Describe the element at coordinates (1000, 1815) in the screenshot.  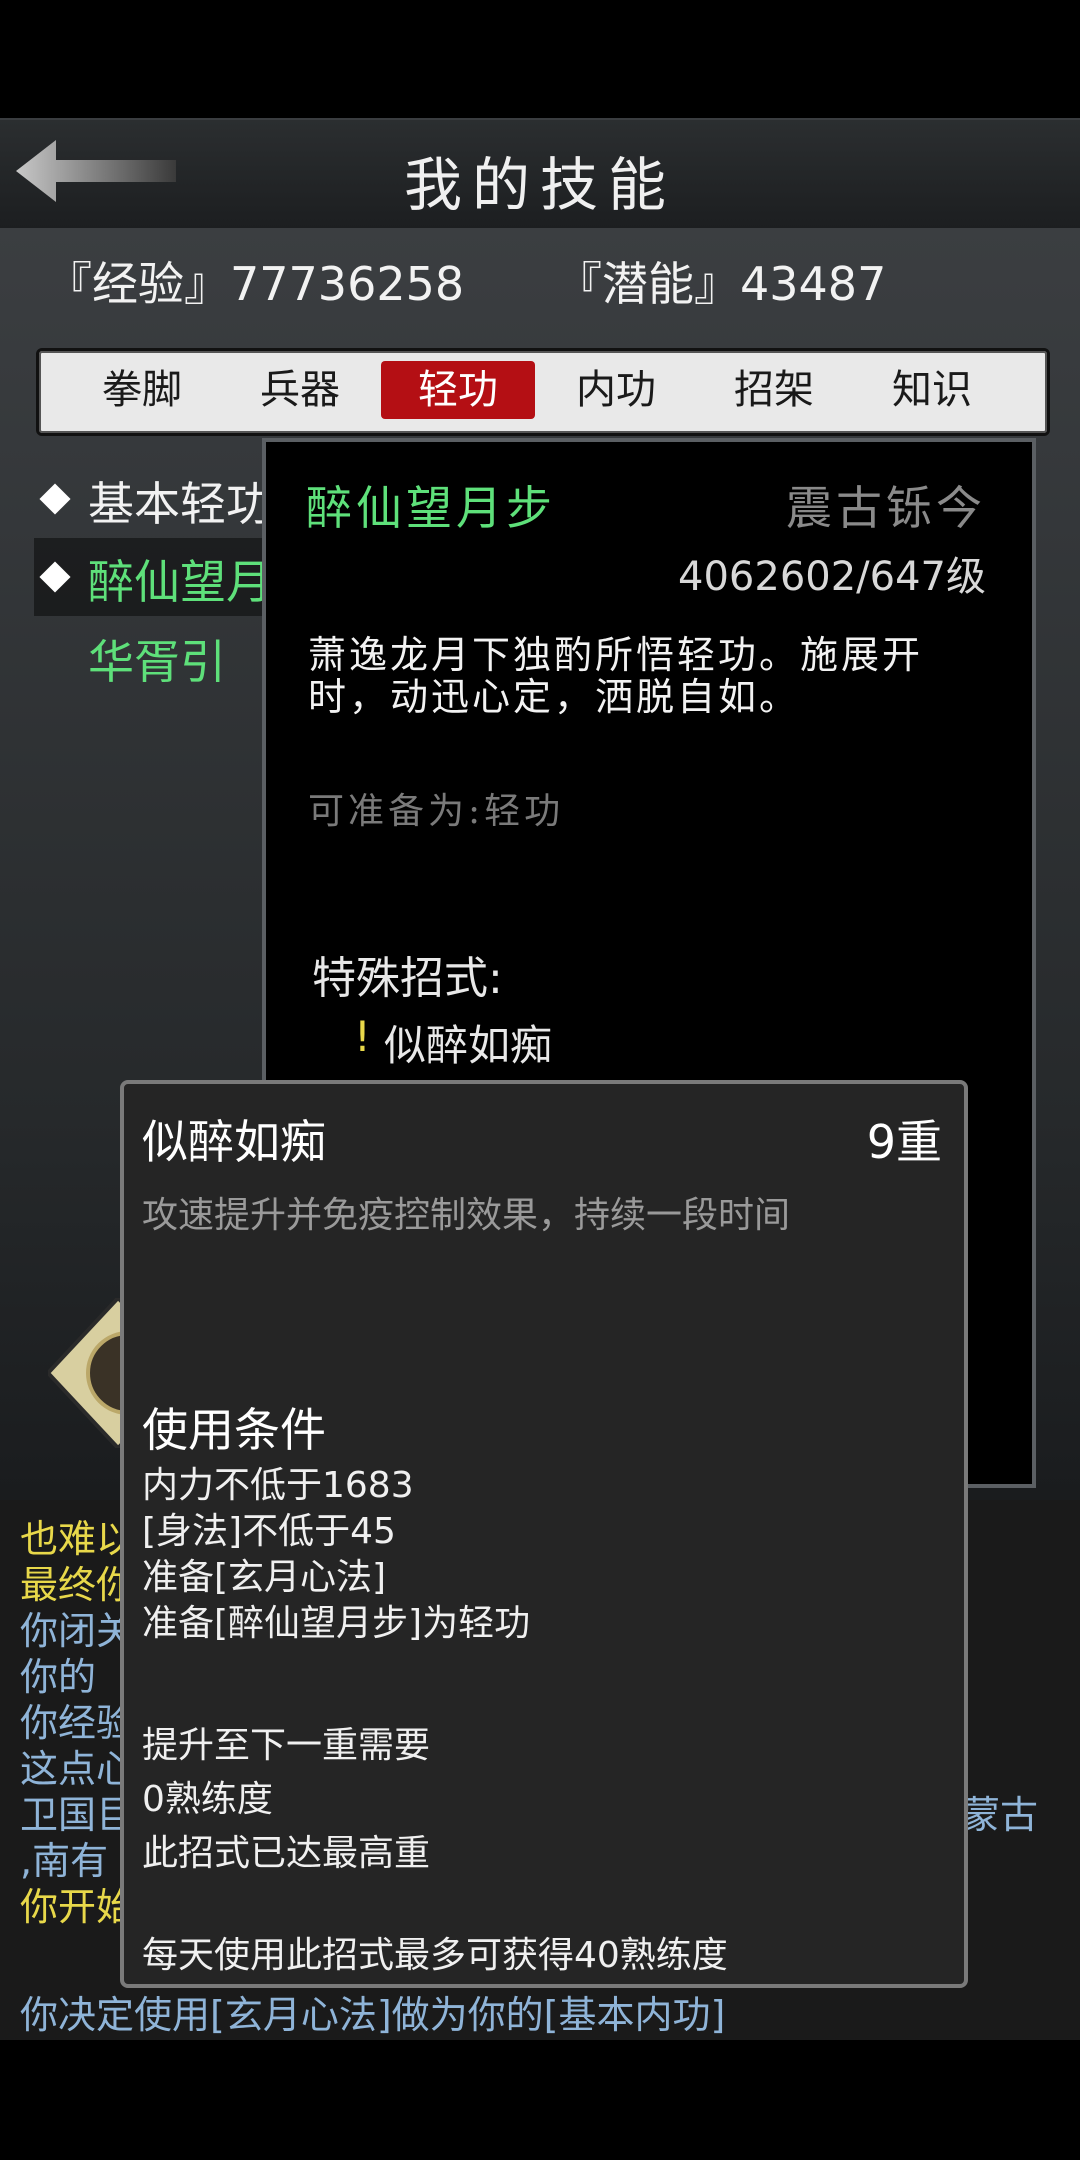
I see `log-line-fragment: 蒙古` at that location.